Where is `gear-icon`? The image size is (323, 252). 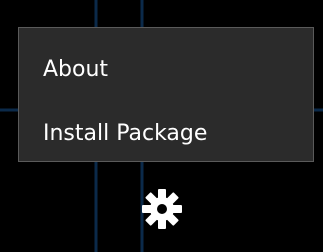 gear-icon is located at coordinates (162, 211).